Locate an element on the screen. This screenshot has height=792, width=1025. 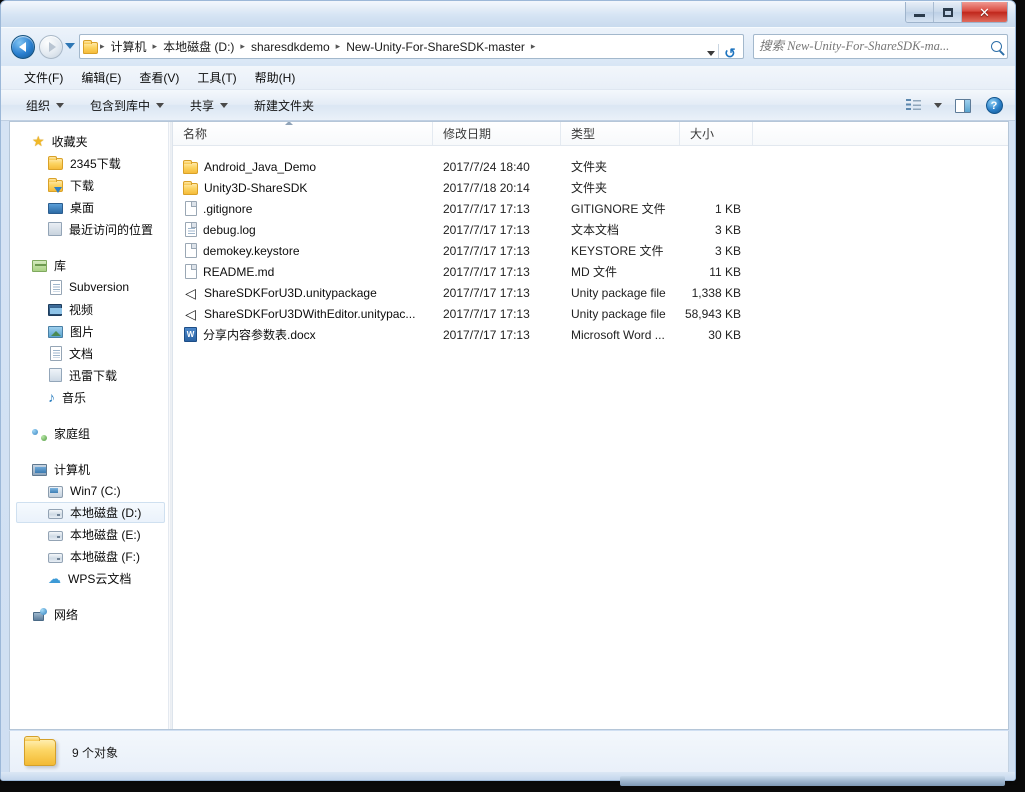
search-box is located at coordinates (880, 46).